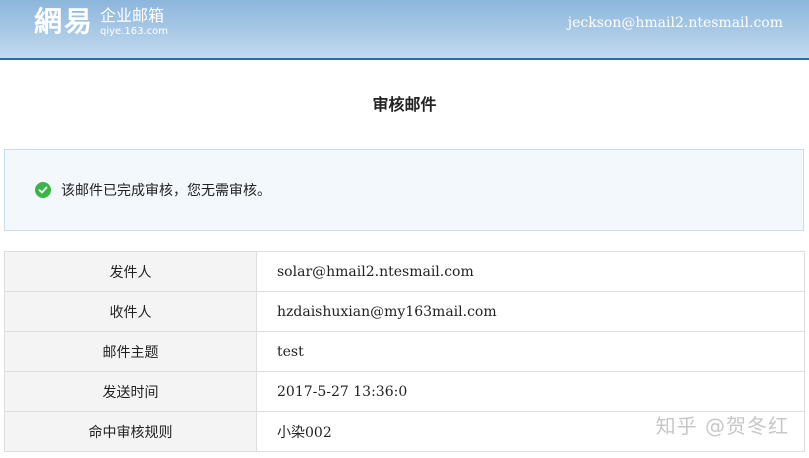 The height and width of the screenshot is (458, 809). I want to click on watermark: 知乎 @贺冬红, so click(722, 426).